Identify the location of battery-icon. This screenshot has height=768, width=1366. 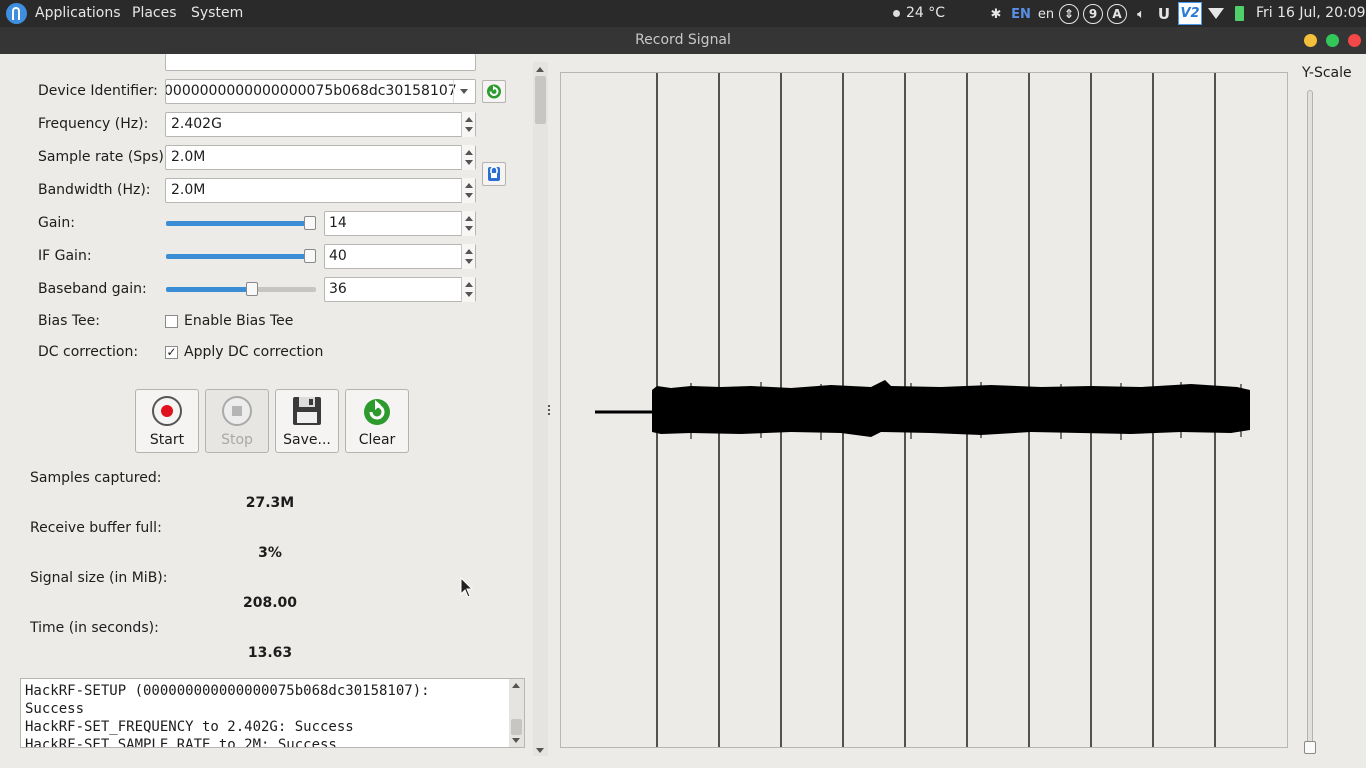
(1239, 13).